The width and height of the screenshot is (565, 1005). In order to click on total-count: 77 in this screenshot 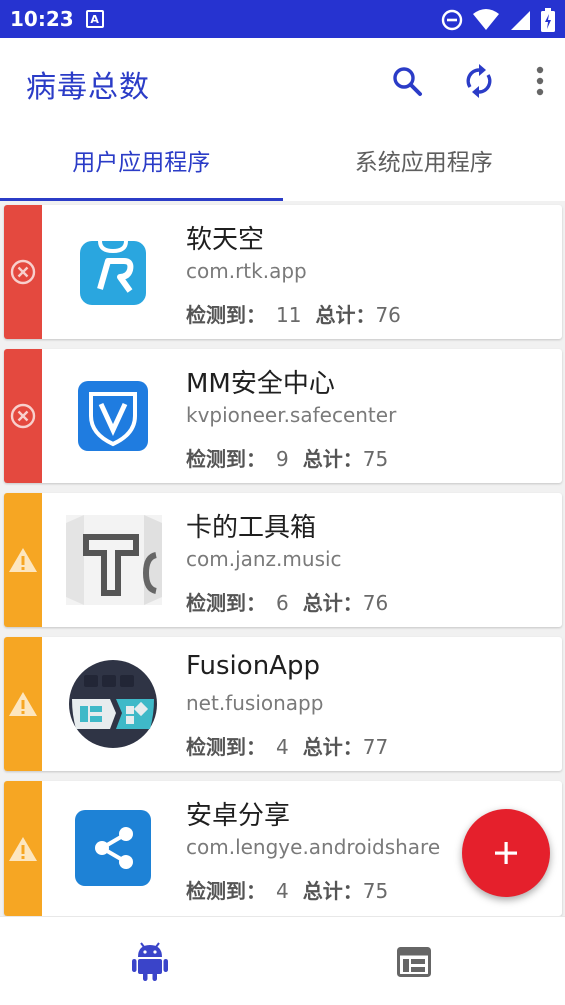, I will do `click(375, 747)`.